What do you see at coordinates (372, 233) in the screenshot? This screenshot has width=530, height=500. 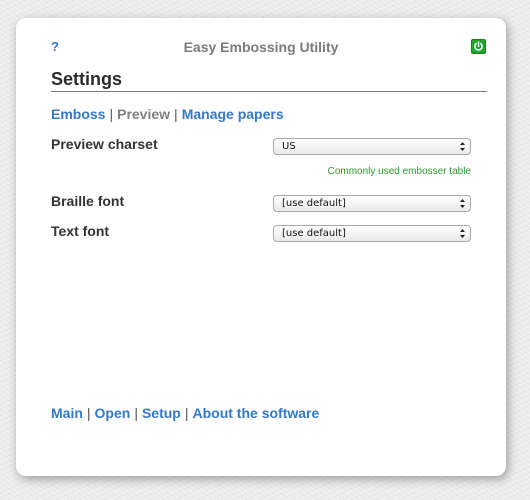 I see `text-font-select: [use default]` at bounding box center [372, 233].